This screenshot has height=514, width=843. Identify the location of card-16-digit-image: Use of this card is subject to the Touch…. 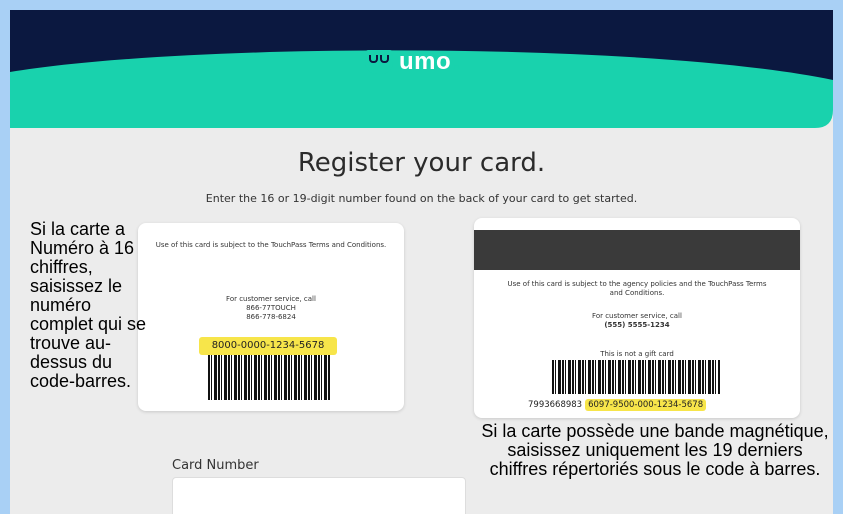
(271, 317).